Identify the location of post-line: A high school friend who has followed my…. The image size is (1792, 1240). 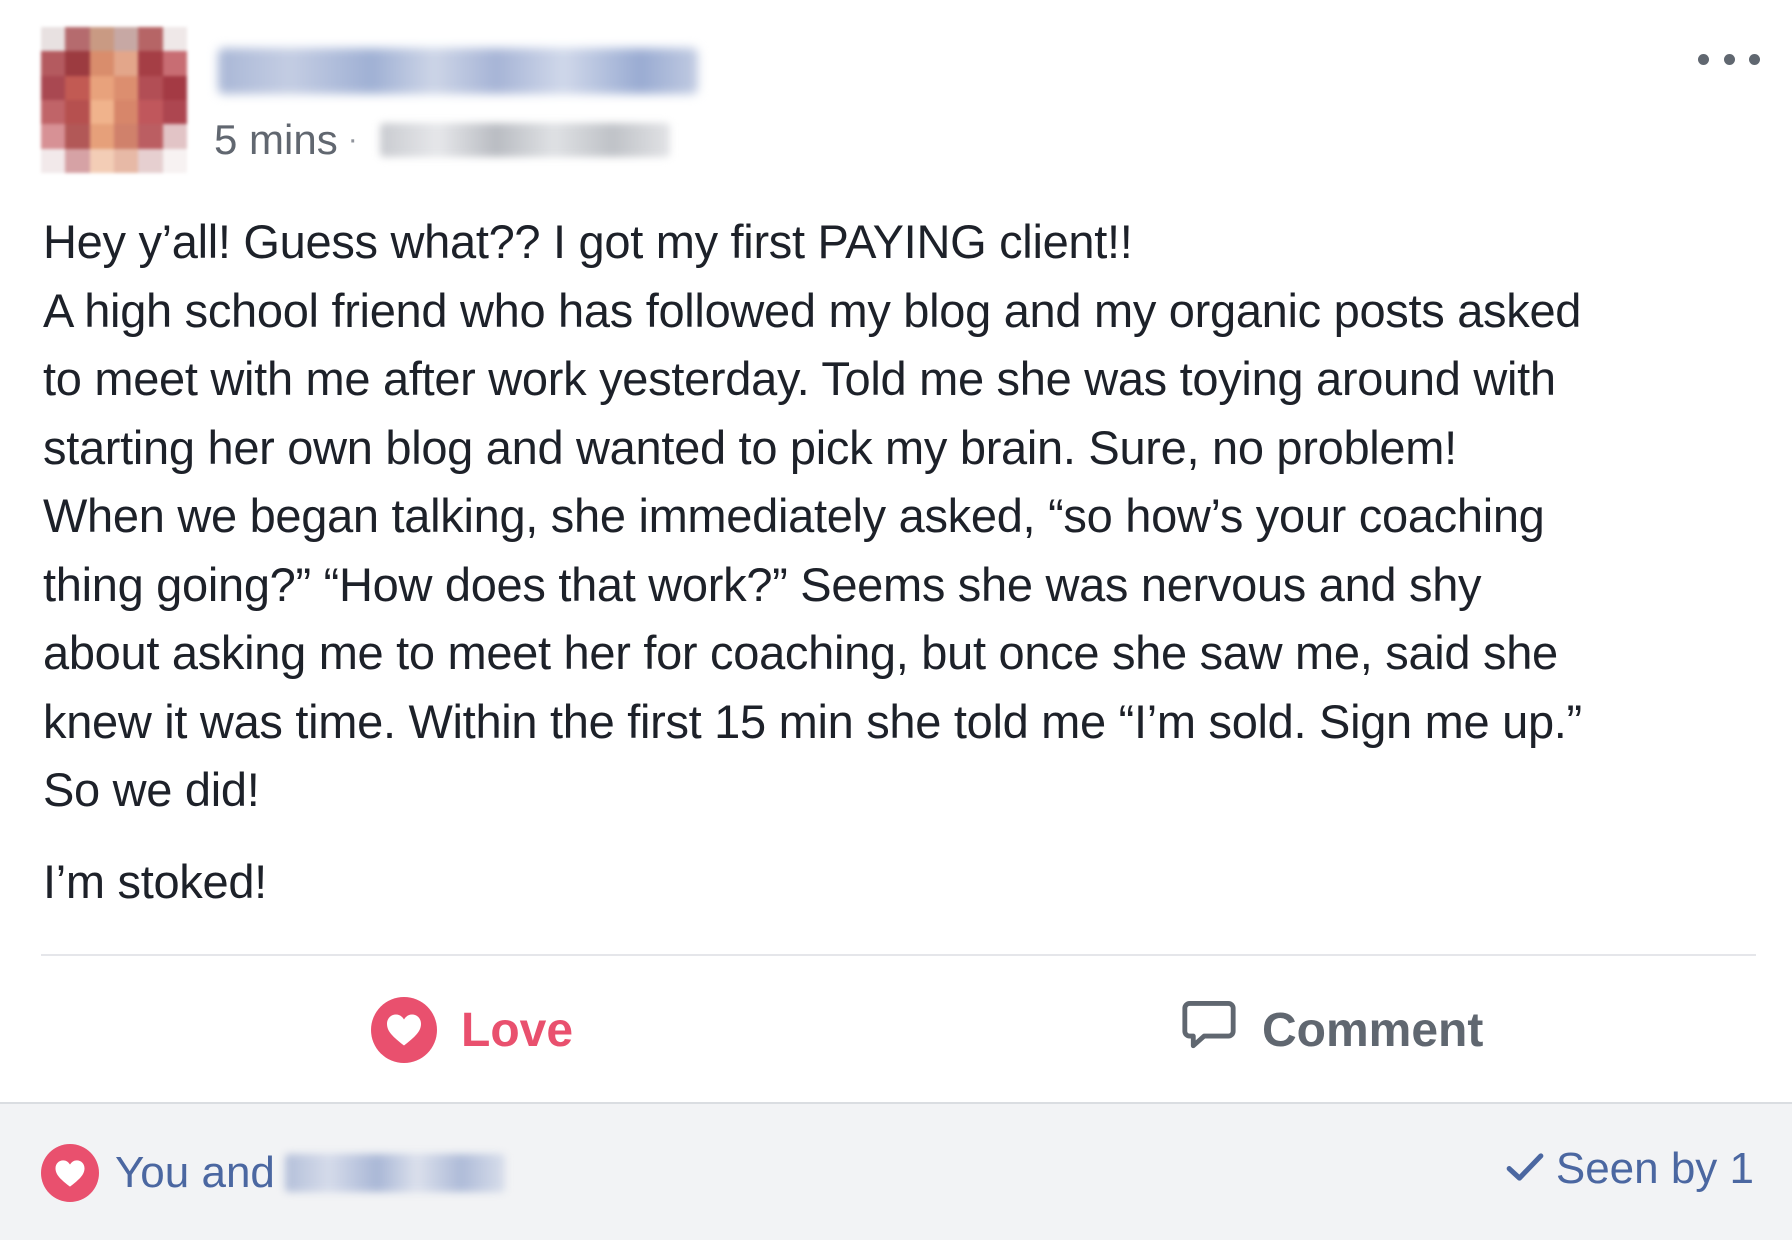
(812, 310).